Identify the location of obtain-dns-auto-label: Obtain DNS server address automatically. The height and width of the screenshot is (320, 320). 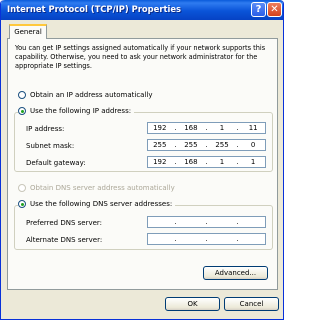
(102, 188).